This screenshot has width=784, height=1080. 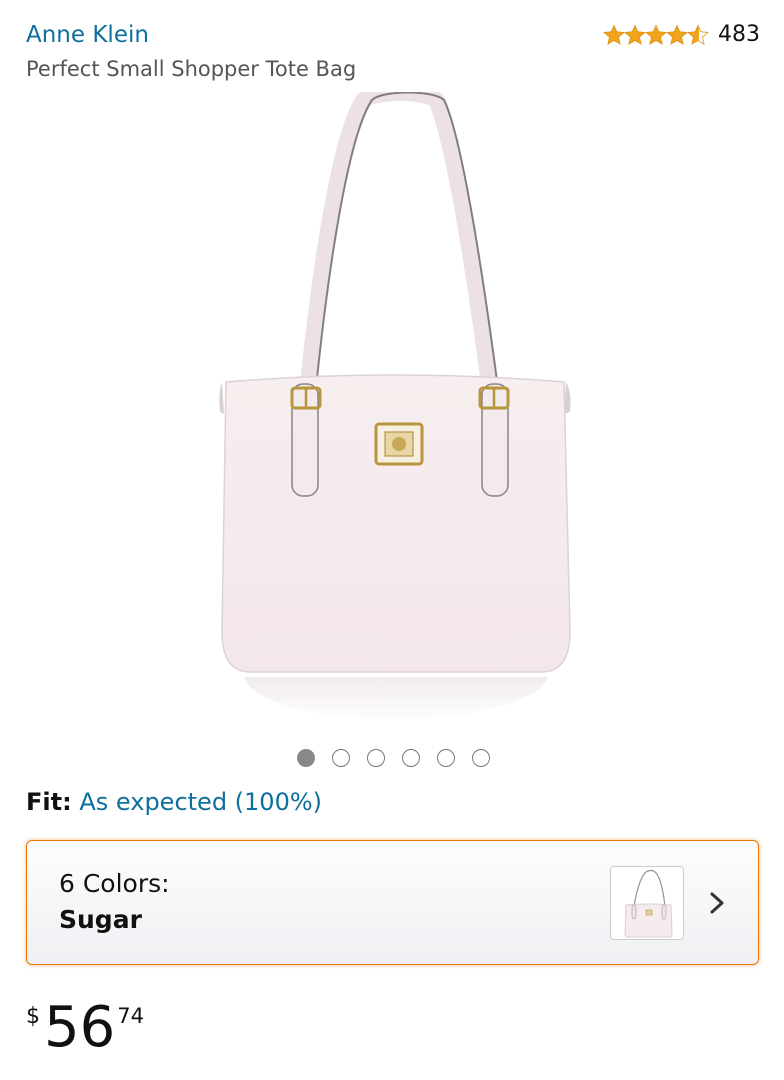 What do you see at coordinates (100, 919) in the screenshot?
I see `selected-color: Sugar` at bounding box center [100, 919].